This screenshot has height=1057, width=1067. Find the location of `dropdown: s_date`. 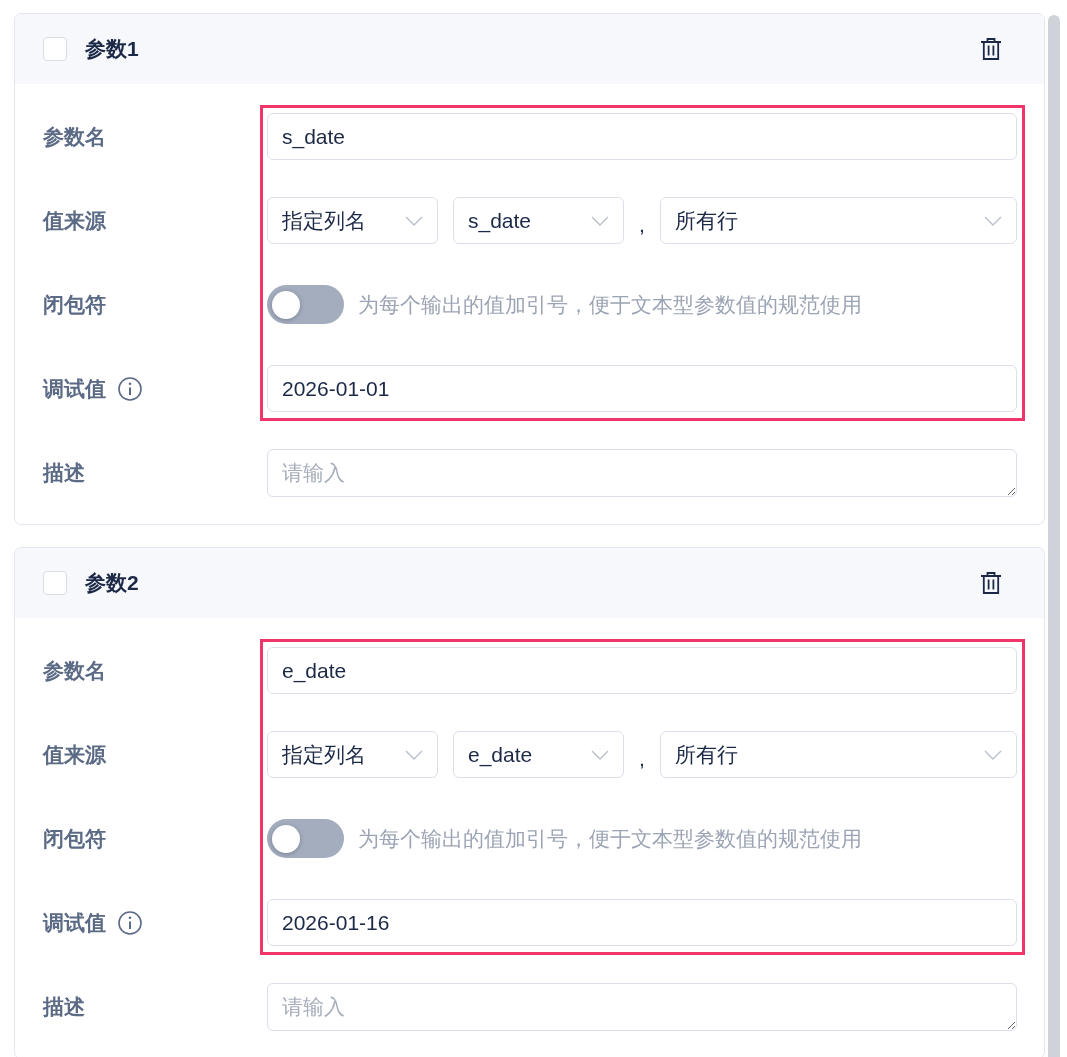

dropdown: s_date is located at coordinates (538, 220).